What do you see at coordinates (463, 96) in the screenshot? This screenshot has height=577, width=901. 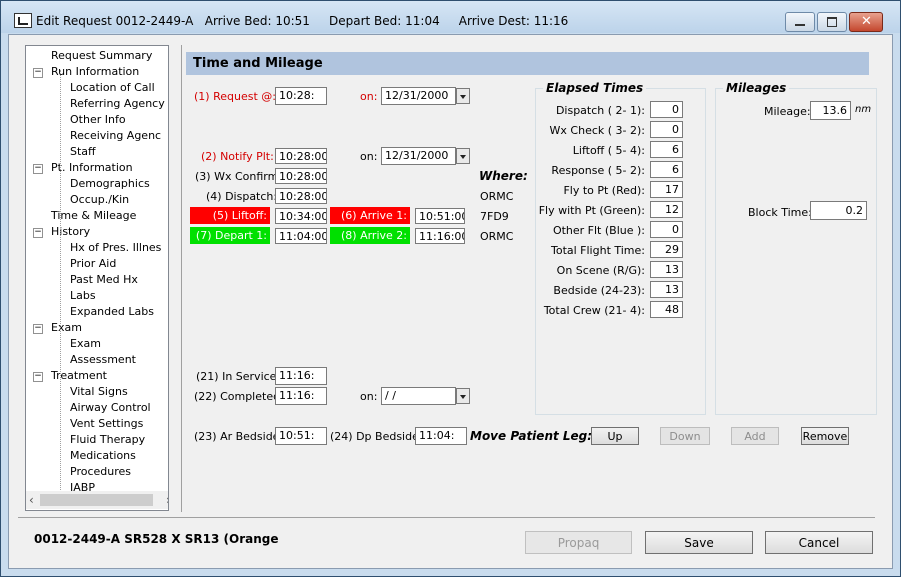 I see `request-date-dropdown` at bounding box center [463, 96].